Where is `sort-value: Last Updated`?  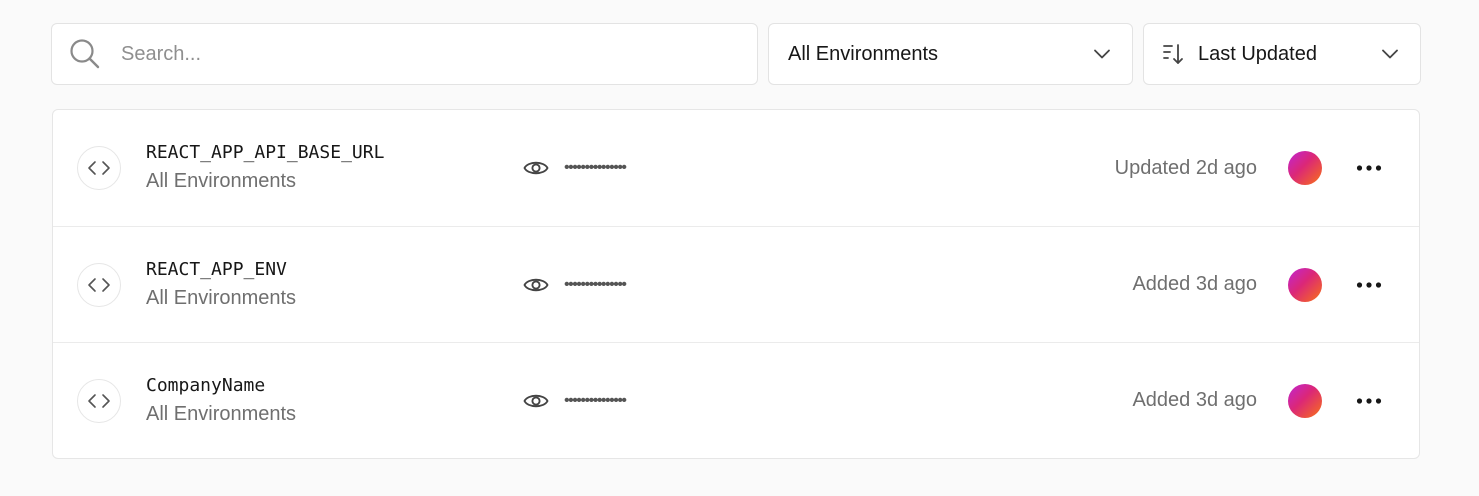 sort-value: Last Updated is located at coordinates (1257, 53).